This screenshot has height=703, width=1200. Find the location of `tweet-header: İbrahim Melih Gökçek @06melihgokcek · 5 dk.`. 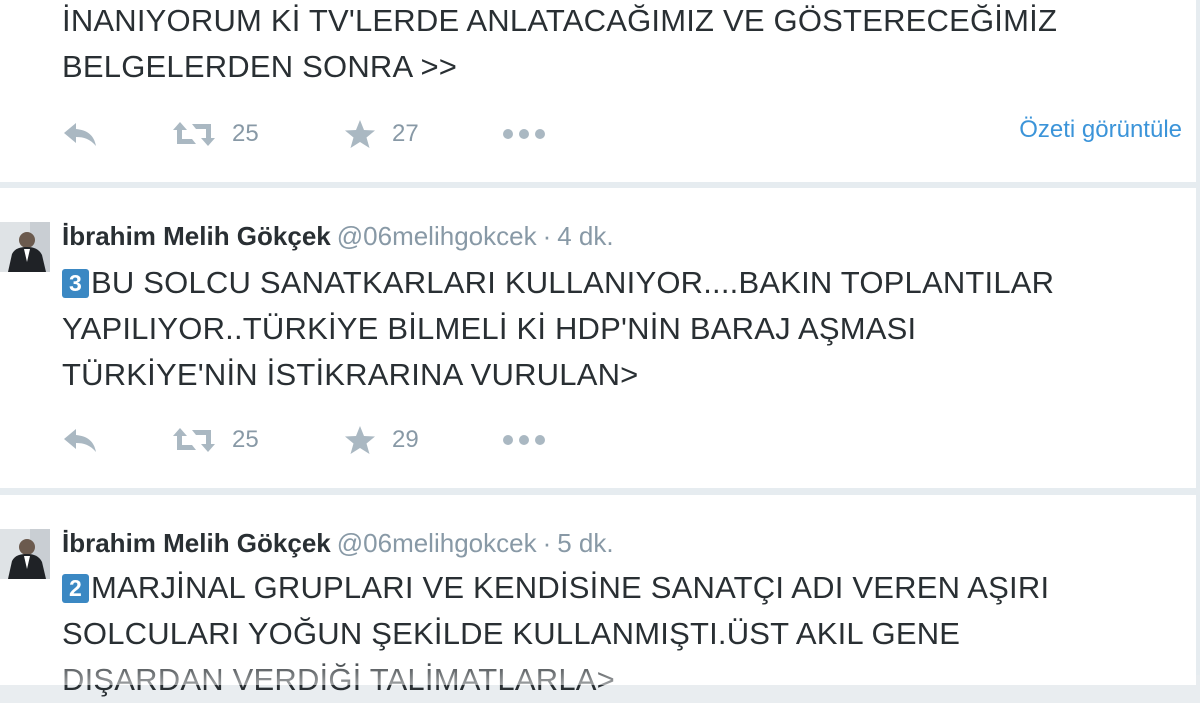

tweet-header: İbrahim Melih Gökçek @06melihgokcek · 5 dk. is located at coordinates (338, 543).